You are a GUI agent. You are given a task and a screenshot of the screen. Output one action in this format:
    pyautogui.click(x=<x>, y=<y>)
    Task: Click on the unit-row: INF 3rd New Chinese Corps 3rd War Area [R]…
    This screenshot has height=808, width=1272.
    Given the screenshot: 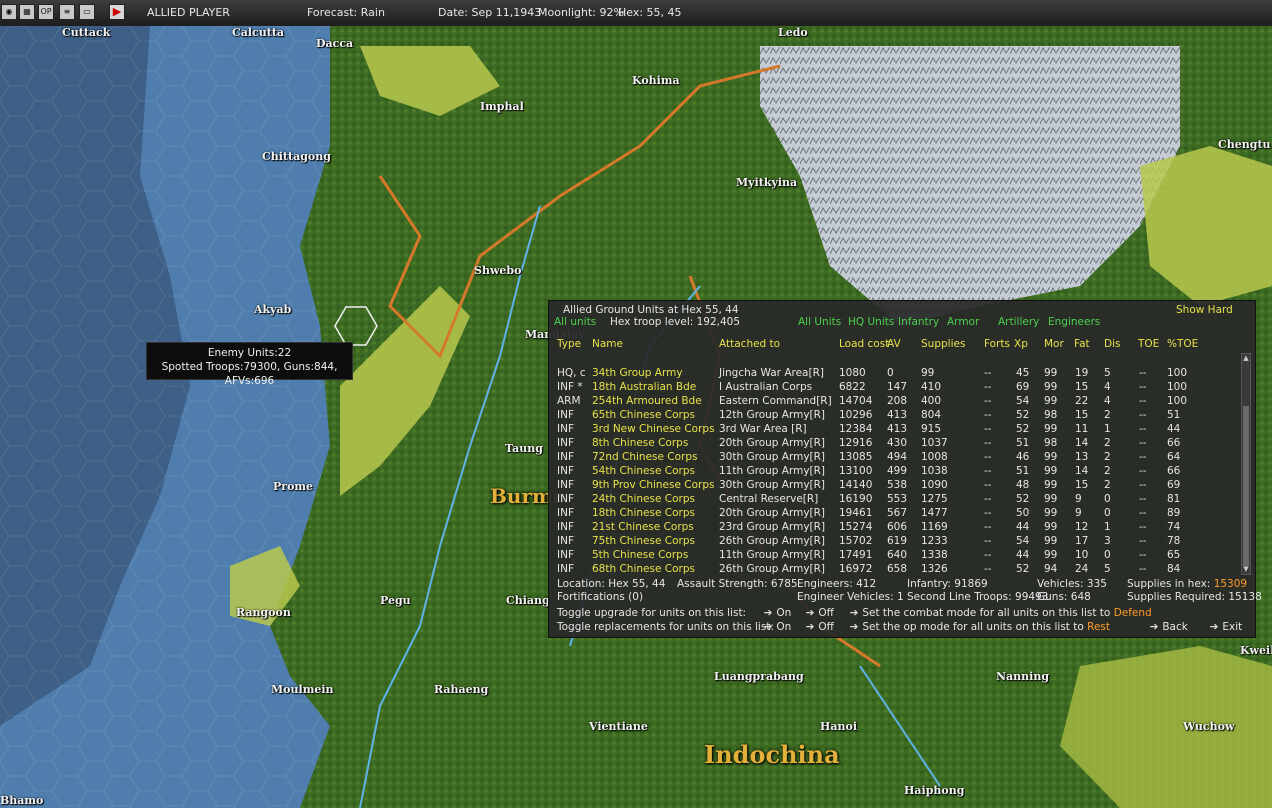 What is the action you would take?
    pyautogui.click(x=894, y=430)
    